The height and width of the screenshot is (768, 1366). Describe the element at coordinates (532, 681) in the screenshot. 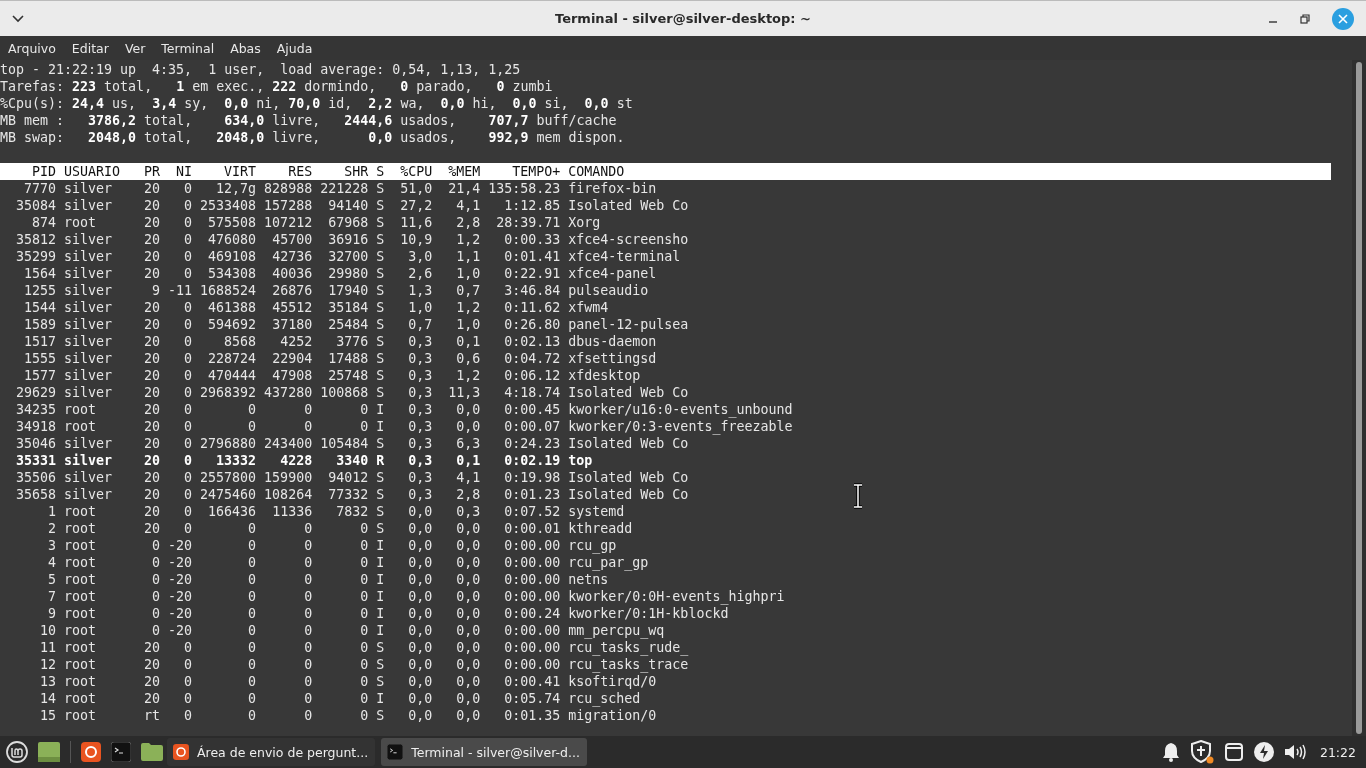

I see `table-cell-text: 0:00.41` at that location.